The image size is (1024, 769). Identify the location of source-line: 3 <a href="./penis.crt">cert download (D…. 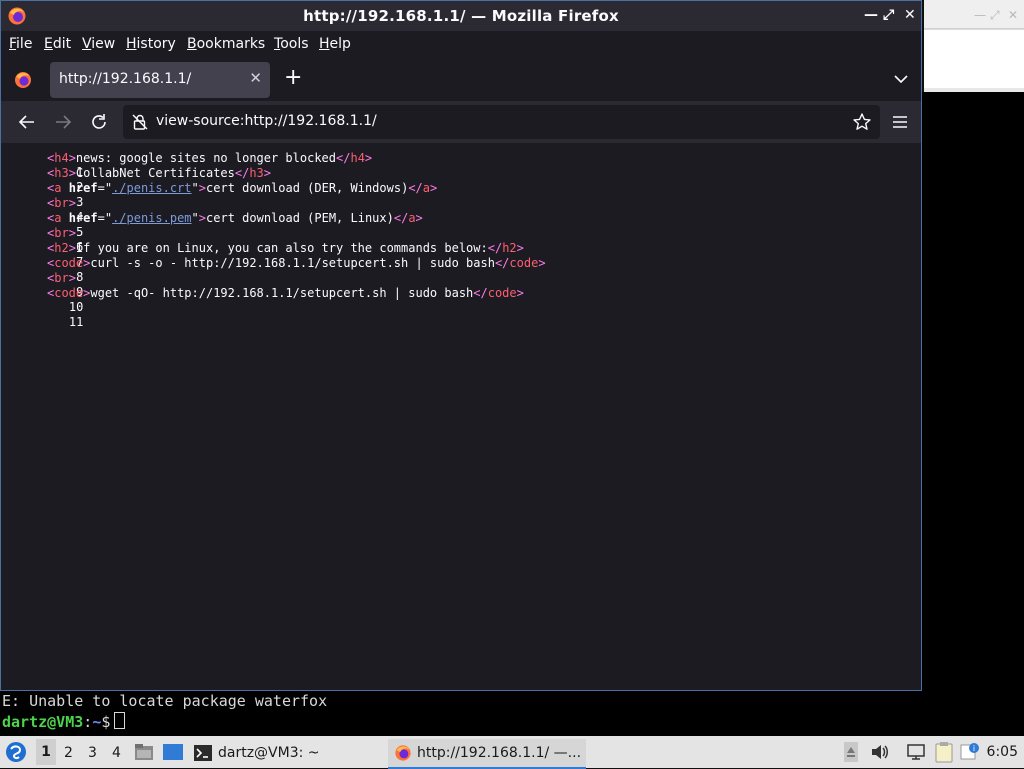
(219, 195).